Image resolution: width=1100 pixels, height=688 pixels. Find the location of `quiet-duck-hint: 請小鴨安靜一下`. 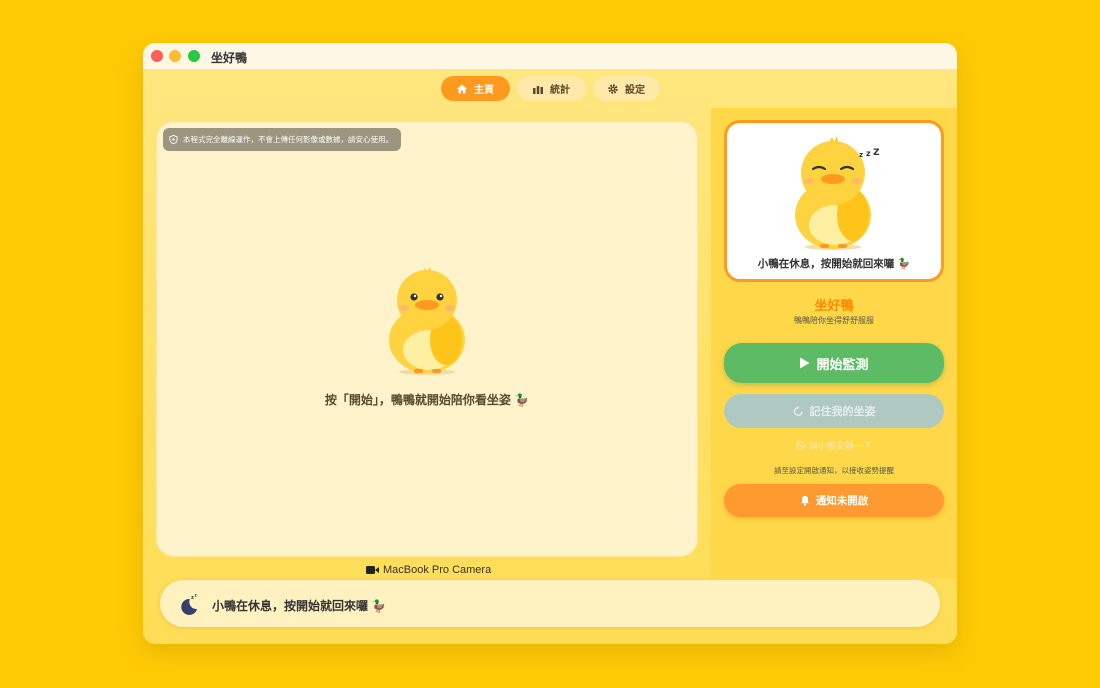

quiet-duck-hint: 請小鴨安靜一下 is located at coordinates (834, 445).